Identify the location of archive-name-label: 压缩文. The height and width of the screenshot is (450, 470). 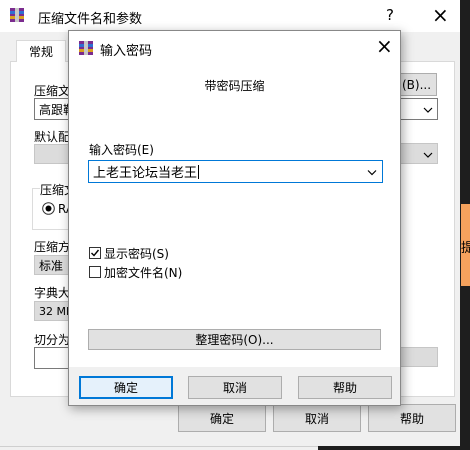
(52, 91).